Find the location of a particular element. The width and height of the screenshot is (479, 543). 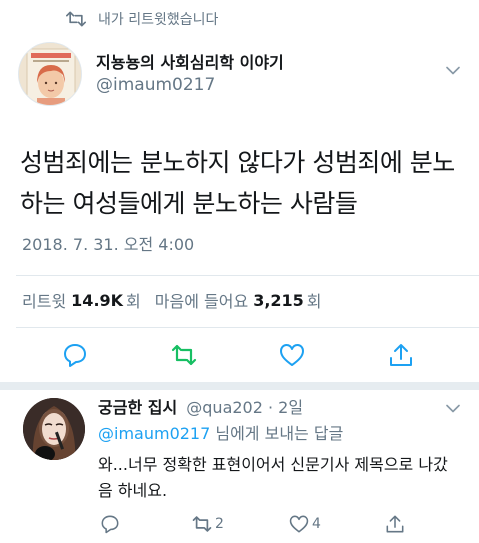

reply-retweet-button: 2 is located at coordinates (208, 524).